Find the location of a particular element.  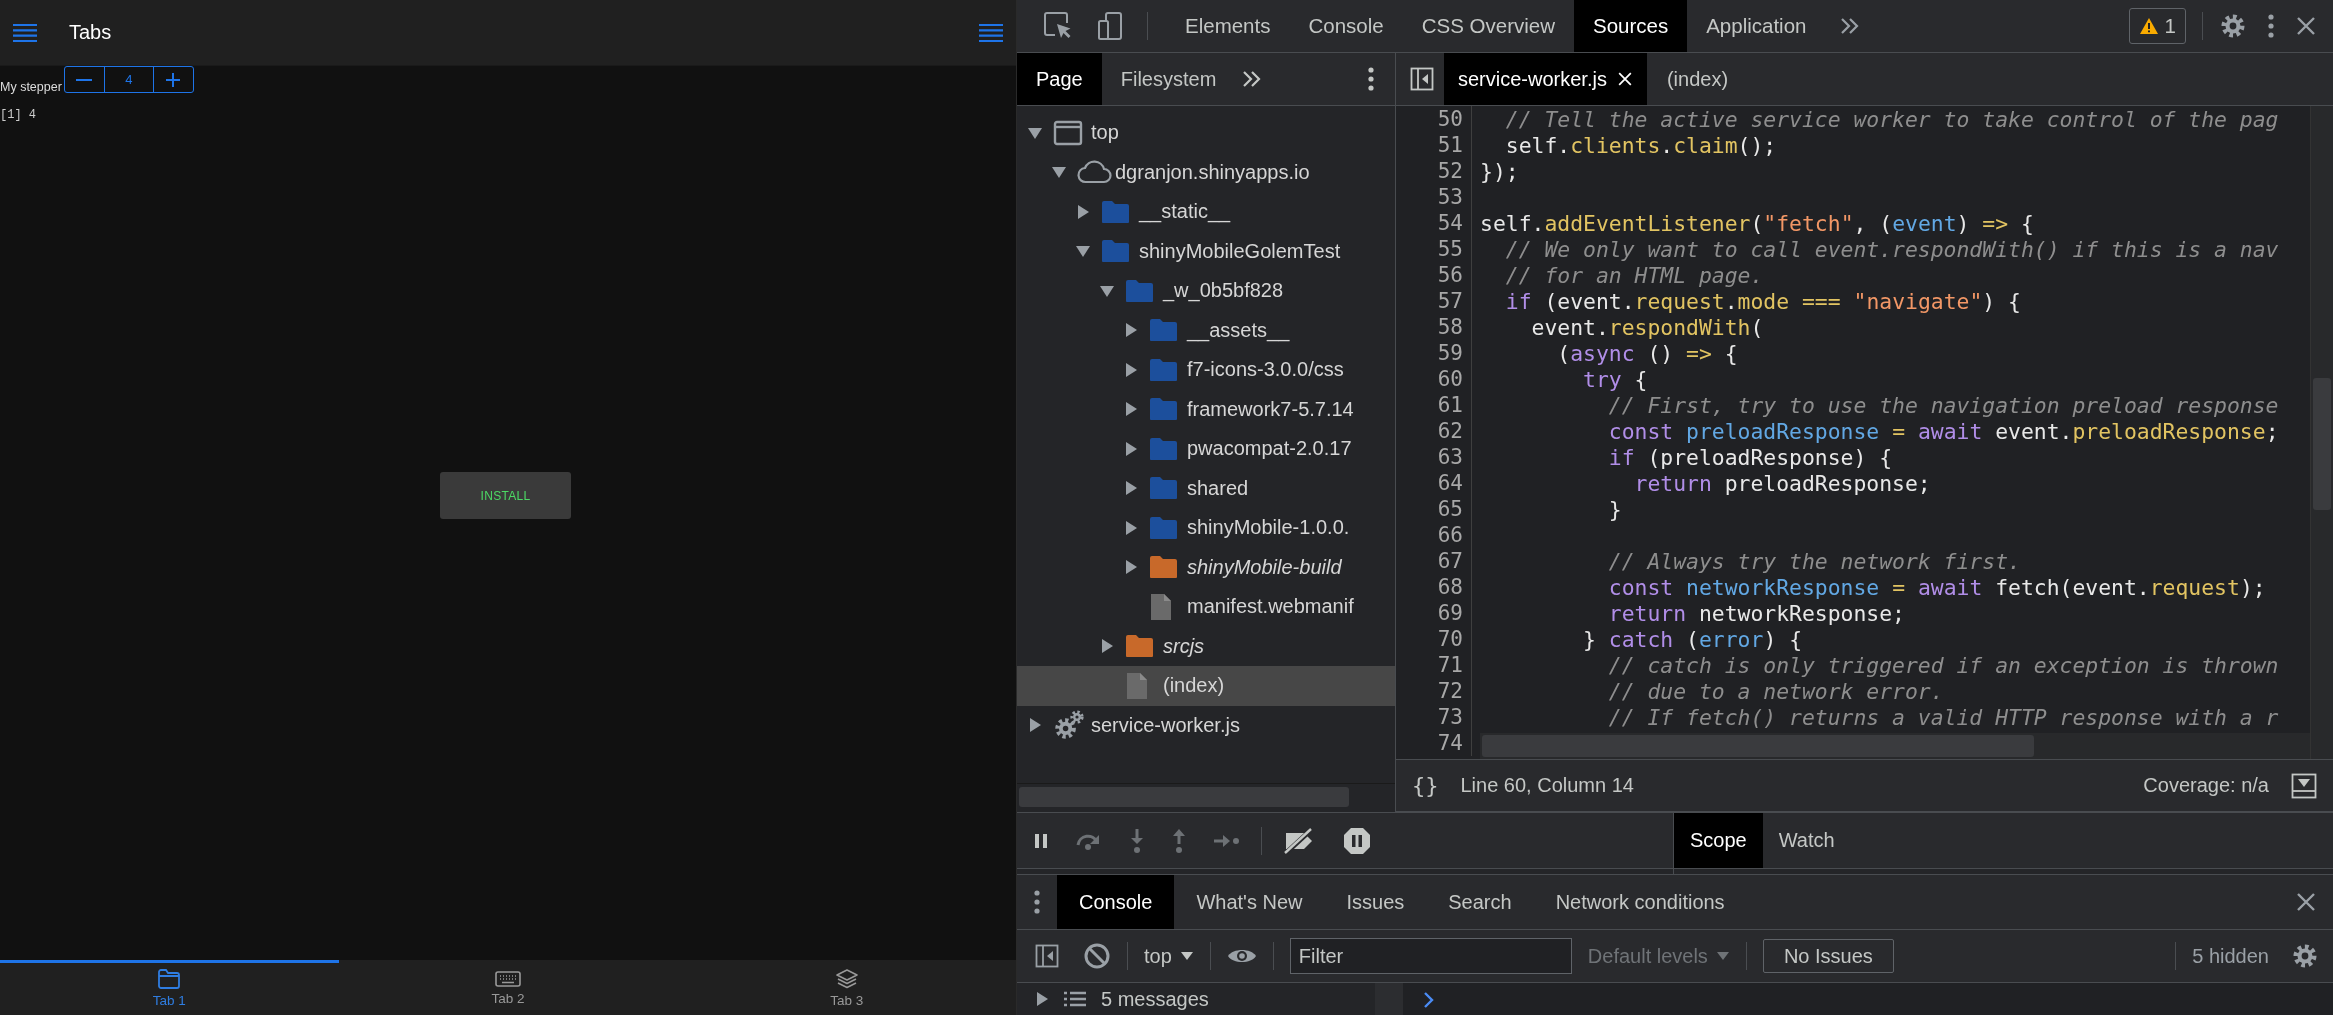

line-number: 60 is located at coordinates (1434, 379).